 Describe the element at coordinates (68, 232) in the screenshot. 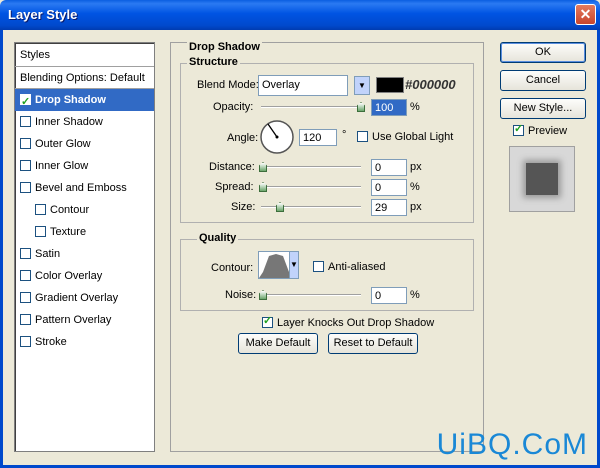

I see `style-item-label: Texture` at that location.